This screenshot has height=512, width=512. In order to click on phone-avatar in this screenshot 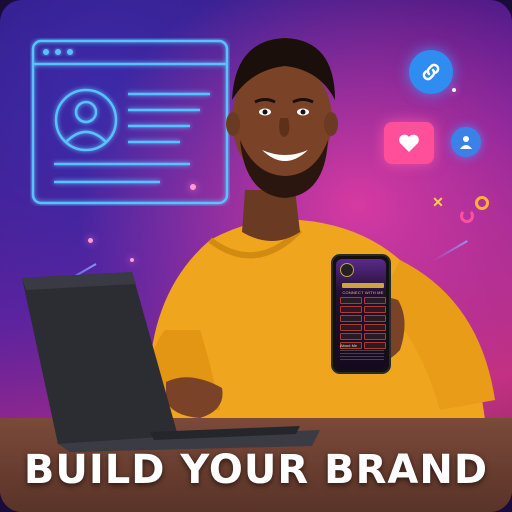, I will do `click(347, 270)`.